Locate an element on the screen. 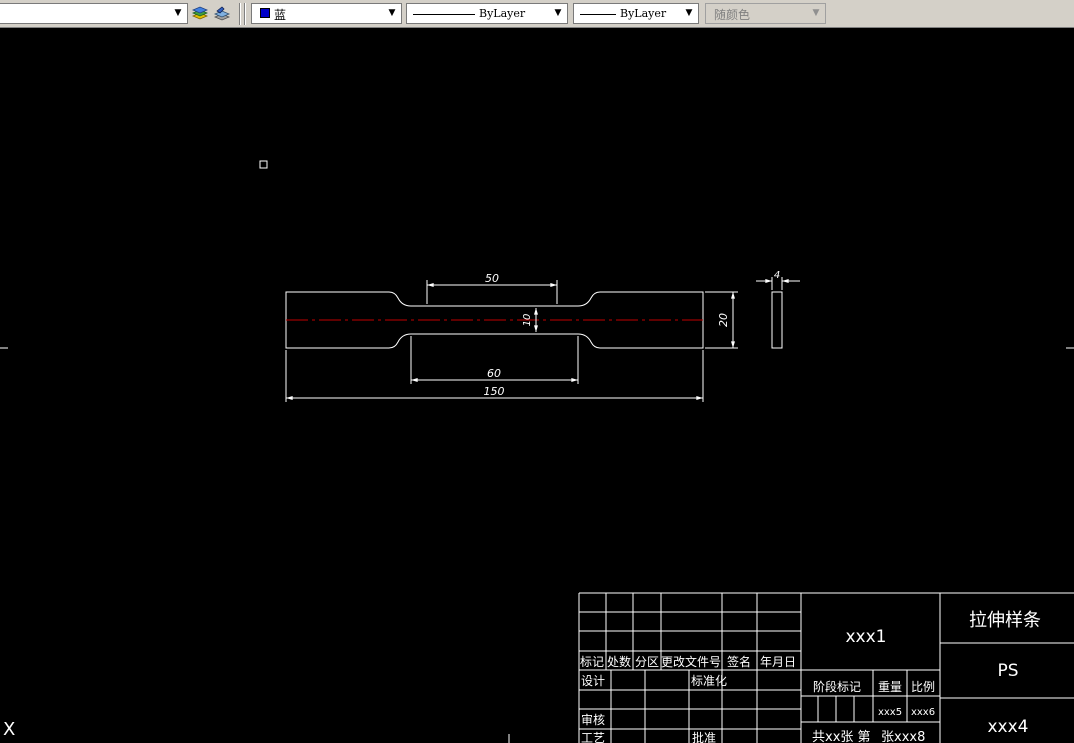 The width and height of the screenshot is (1074, 743). dimension-gauge-length: 50 is located at coordinates (492, 288).